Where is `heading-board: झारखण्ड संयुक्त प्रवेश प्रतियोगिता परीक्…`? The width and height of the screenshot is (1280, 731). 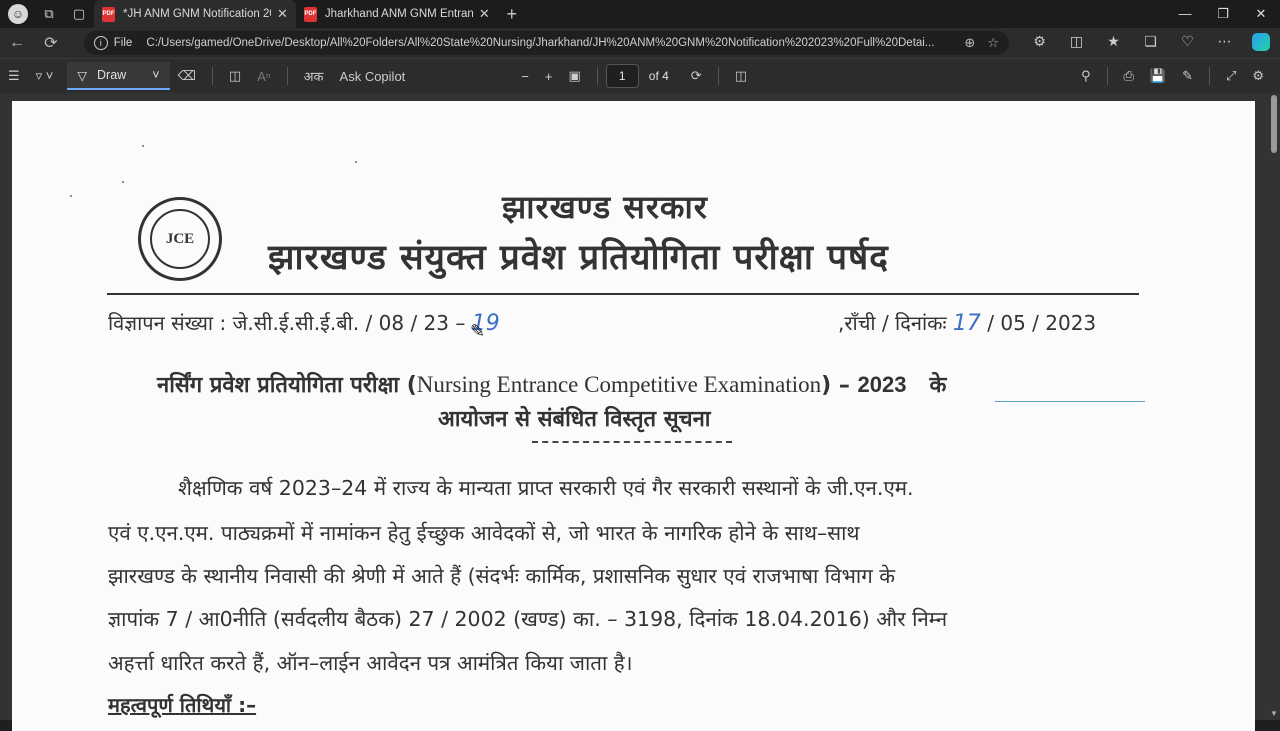 heading-board: झारखण्ड संयुक्त प्रवेश प्रतियोगिता परीक्… is located at coordinates (578, 258).